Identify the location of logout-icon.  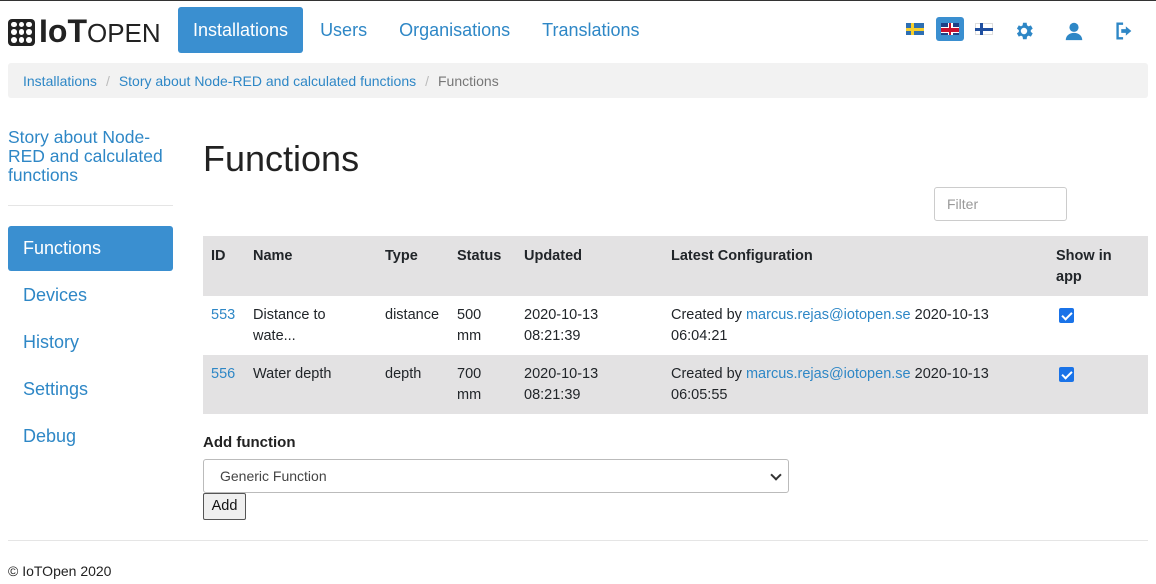
(1124, 31).